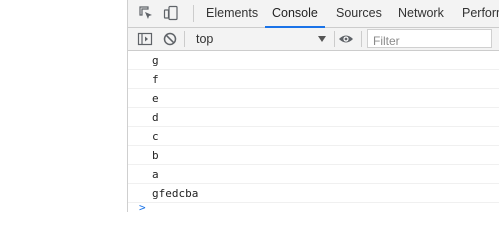  Describe the element at coordinates (480, 13) in the screenshot. I see `tab-performance: Perform` at that location.